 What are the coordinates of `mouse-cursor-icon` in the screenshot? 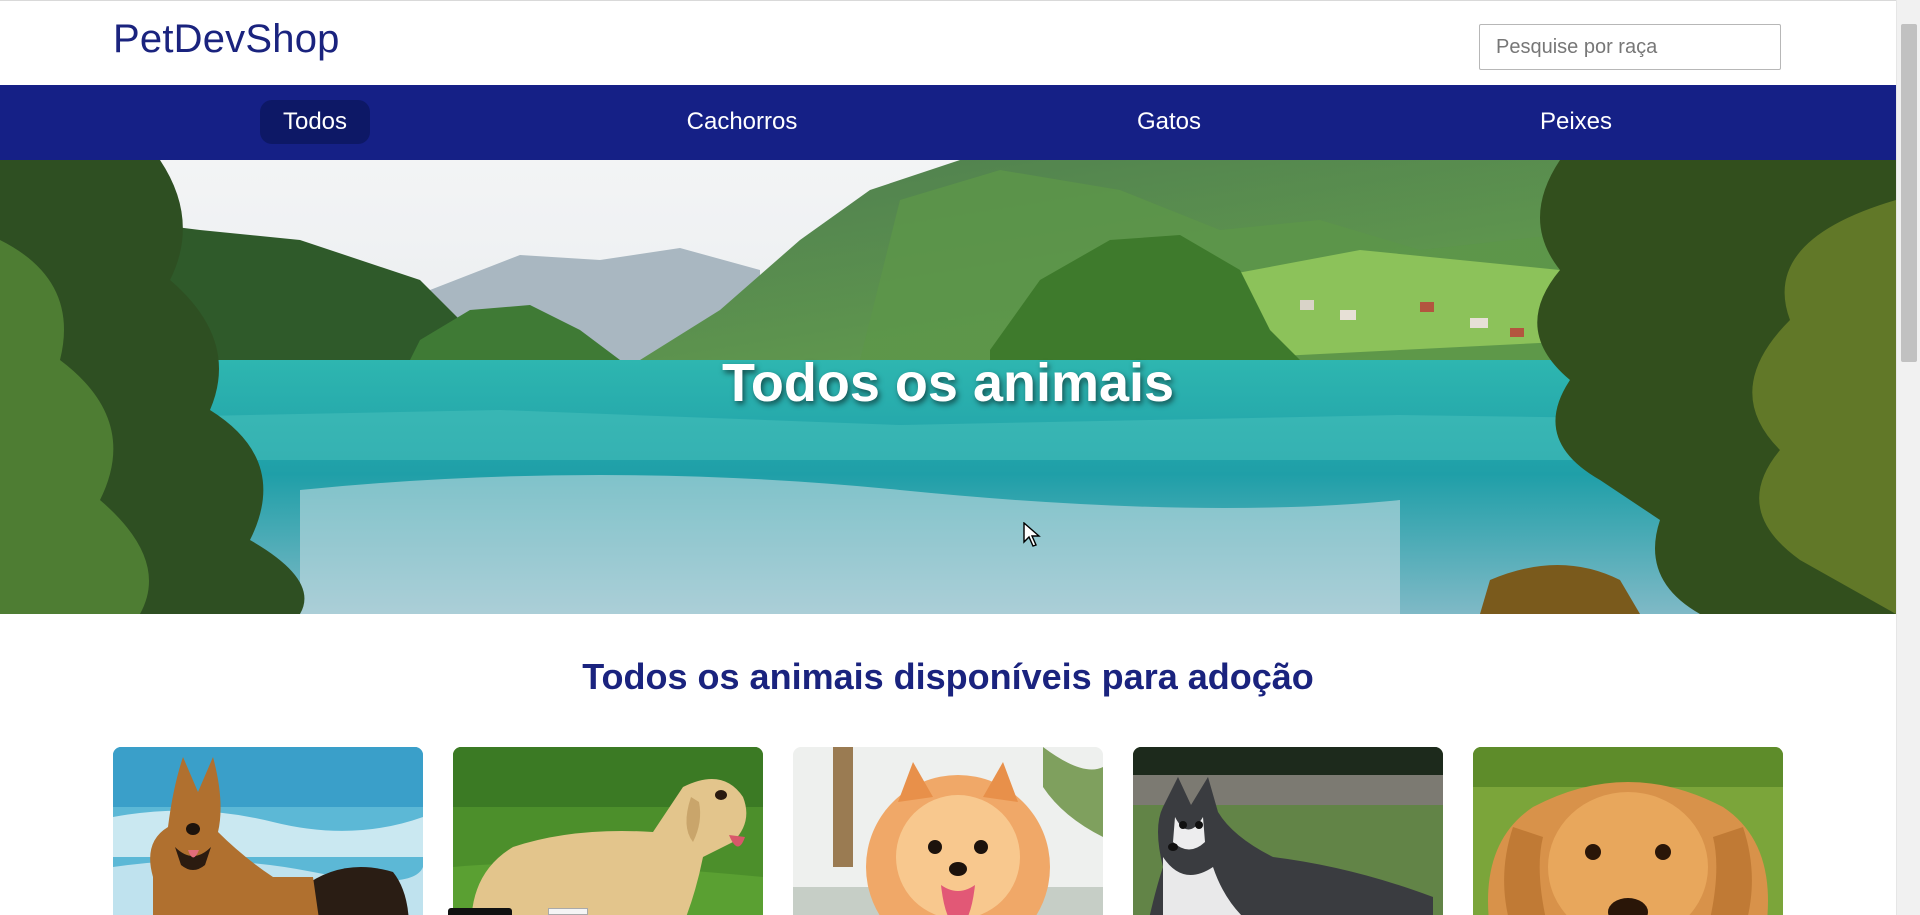 It's located at (1032, 537).